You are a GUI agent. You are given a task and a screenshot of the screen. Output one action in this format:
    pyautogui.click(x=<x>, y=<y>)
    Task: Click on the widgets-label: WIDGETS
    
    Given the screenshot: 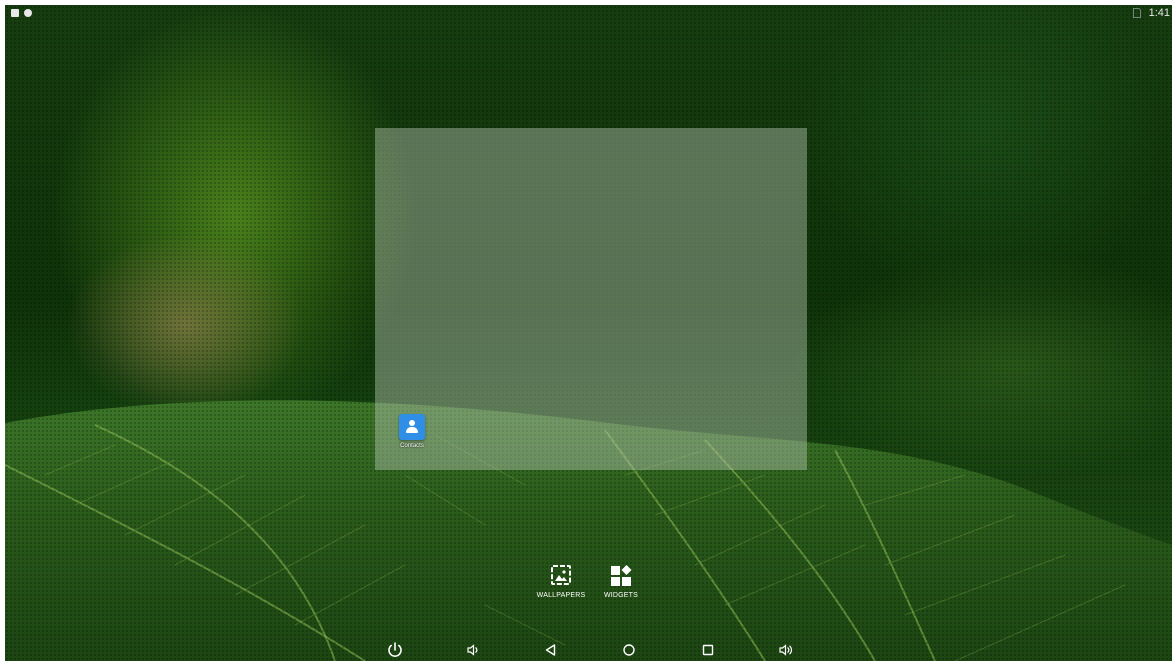 What is the action you would take?
    pyautogui.click(x=621, y=595)
    